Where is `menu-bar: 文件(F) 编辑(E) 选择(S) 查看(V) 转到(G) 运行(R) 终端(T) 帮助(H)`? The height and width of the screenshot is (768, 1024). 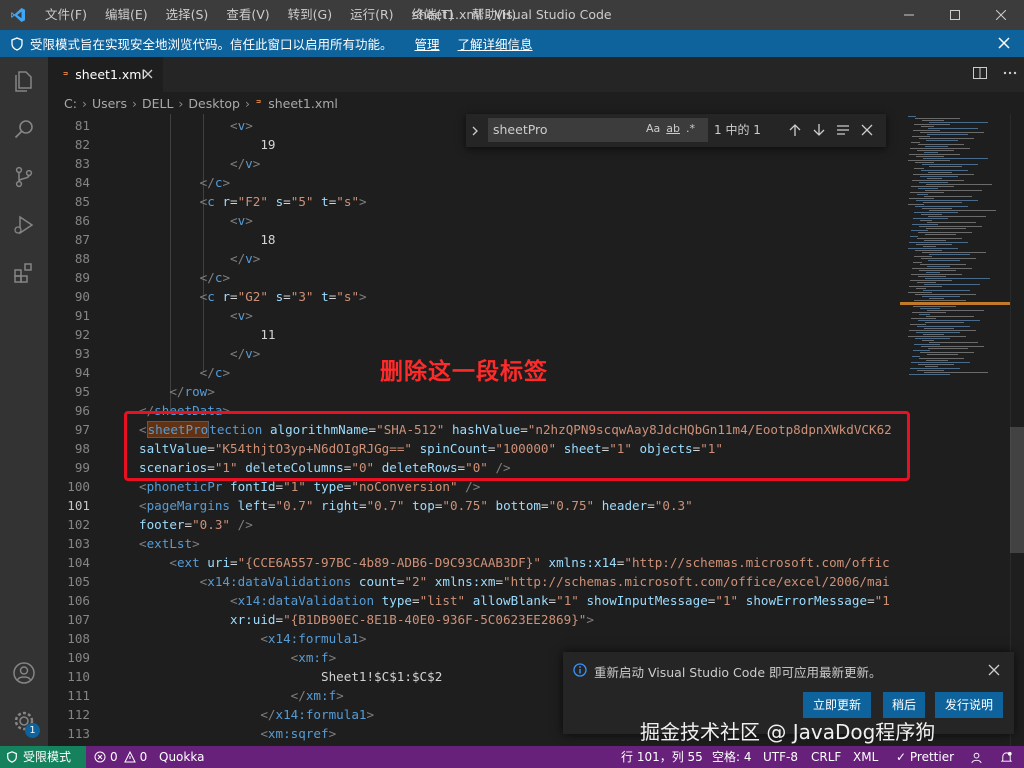
menu-bar: 文件(F) 编辑(E) 选择(S) 查看(V) 转到(G) 运行(R) 终端(T) 帮助(H) is located at coordinates (280, 15).